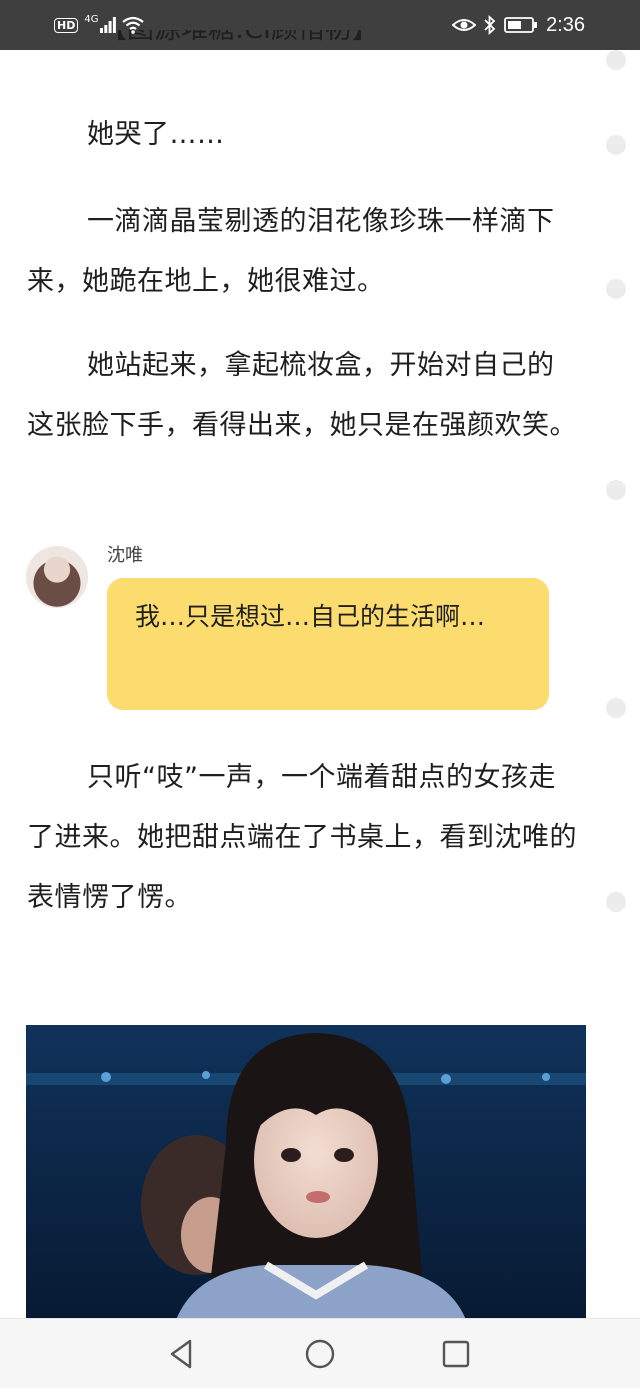 Image resolution: width=640 pixels, height=1388 pixels. I want to click on image-caption: 【图源堆糖:CI顾惜初】, so click(239, 45).